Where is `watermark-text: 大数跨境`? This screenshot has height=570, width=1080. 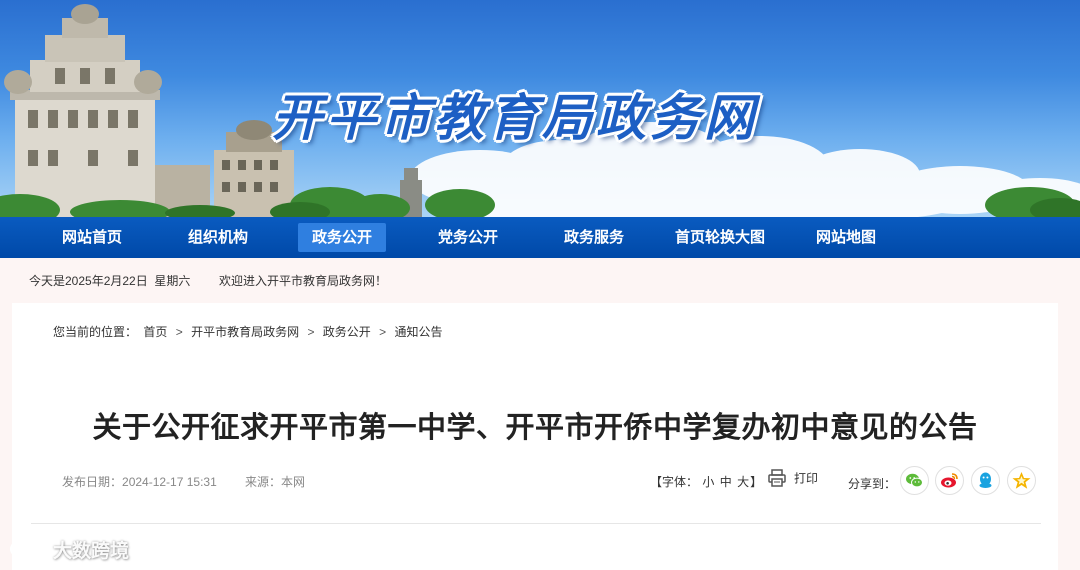
watermark-text: 大数跨境 is located at coordinates (91, 551).